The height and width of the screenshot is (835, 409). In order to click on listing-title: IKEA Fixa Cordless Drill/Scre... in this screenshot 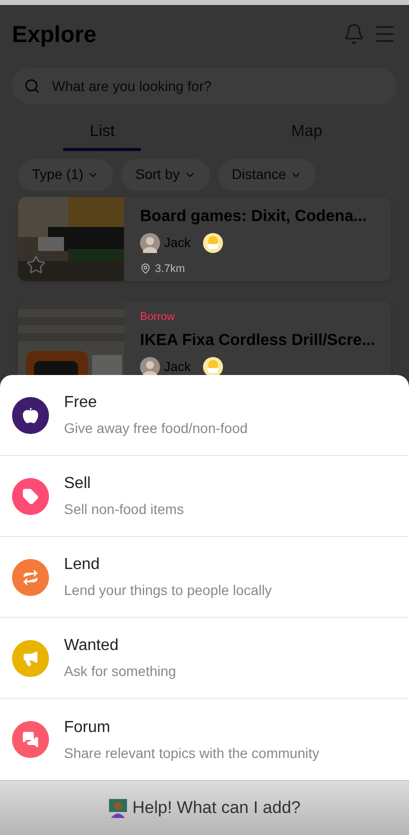, I will do `click(258, 341)`.